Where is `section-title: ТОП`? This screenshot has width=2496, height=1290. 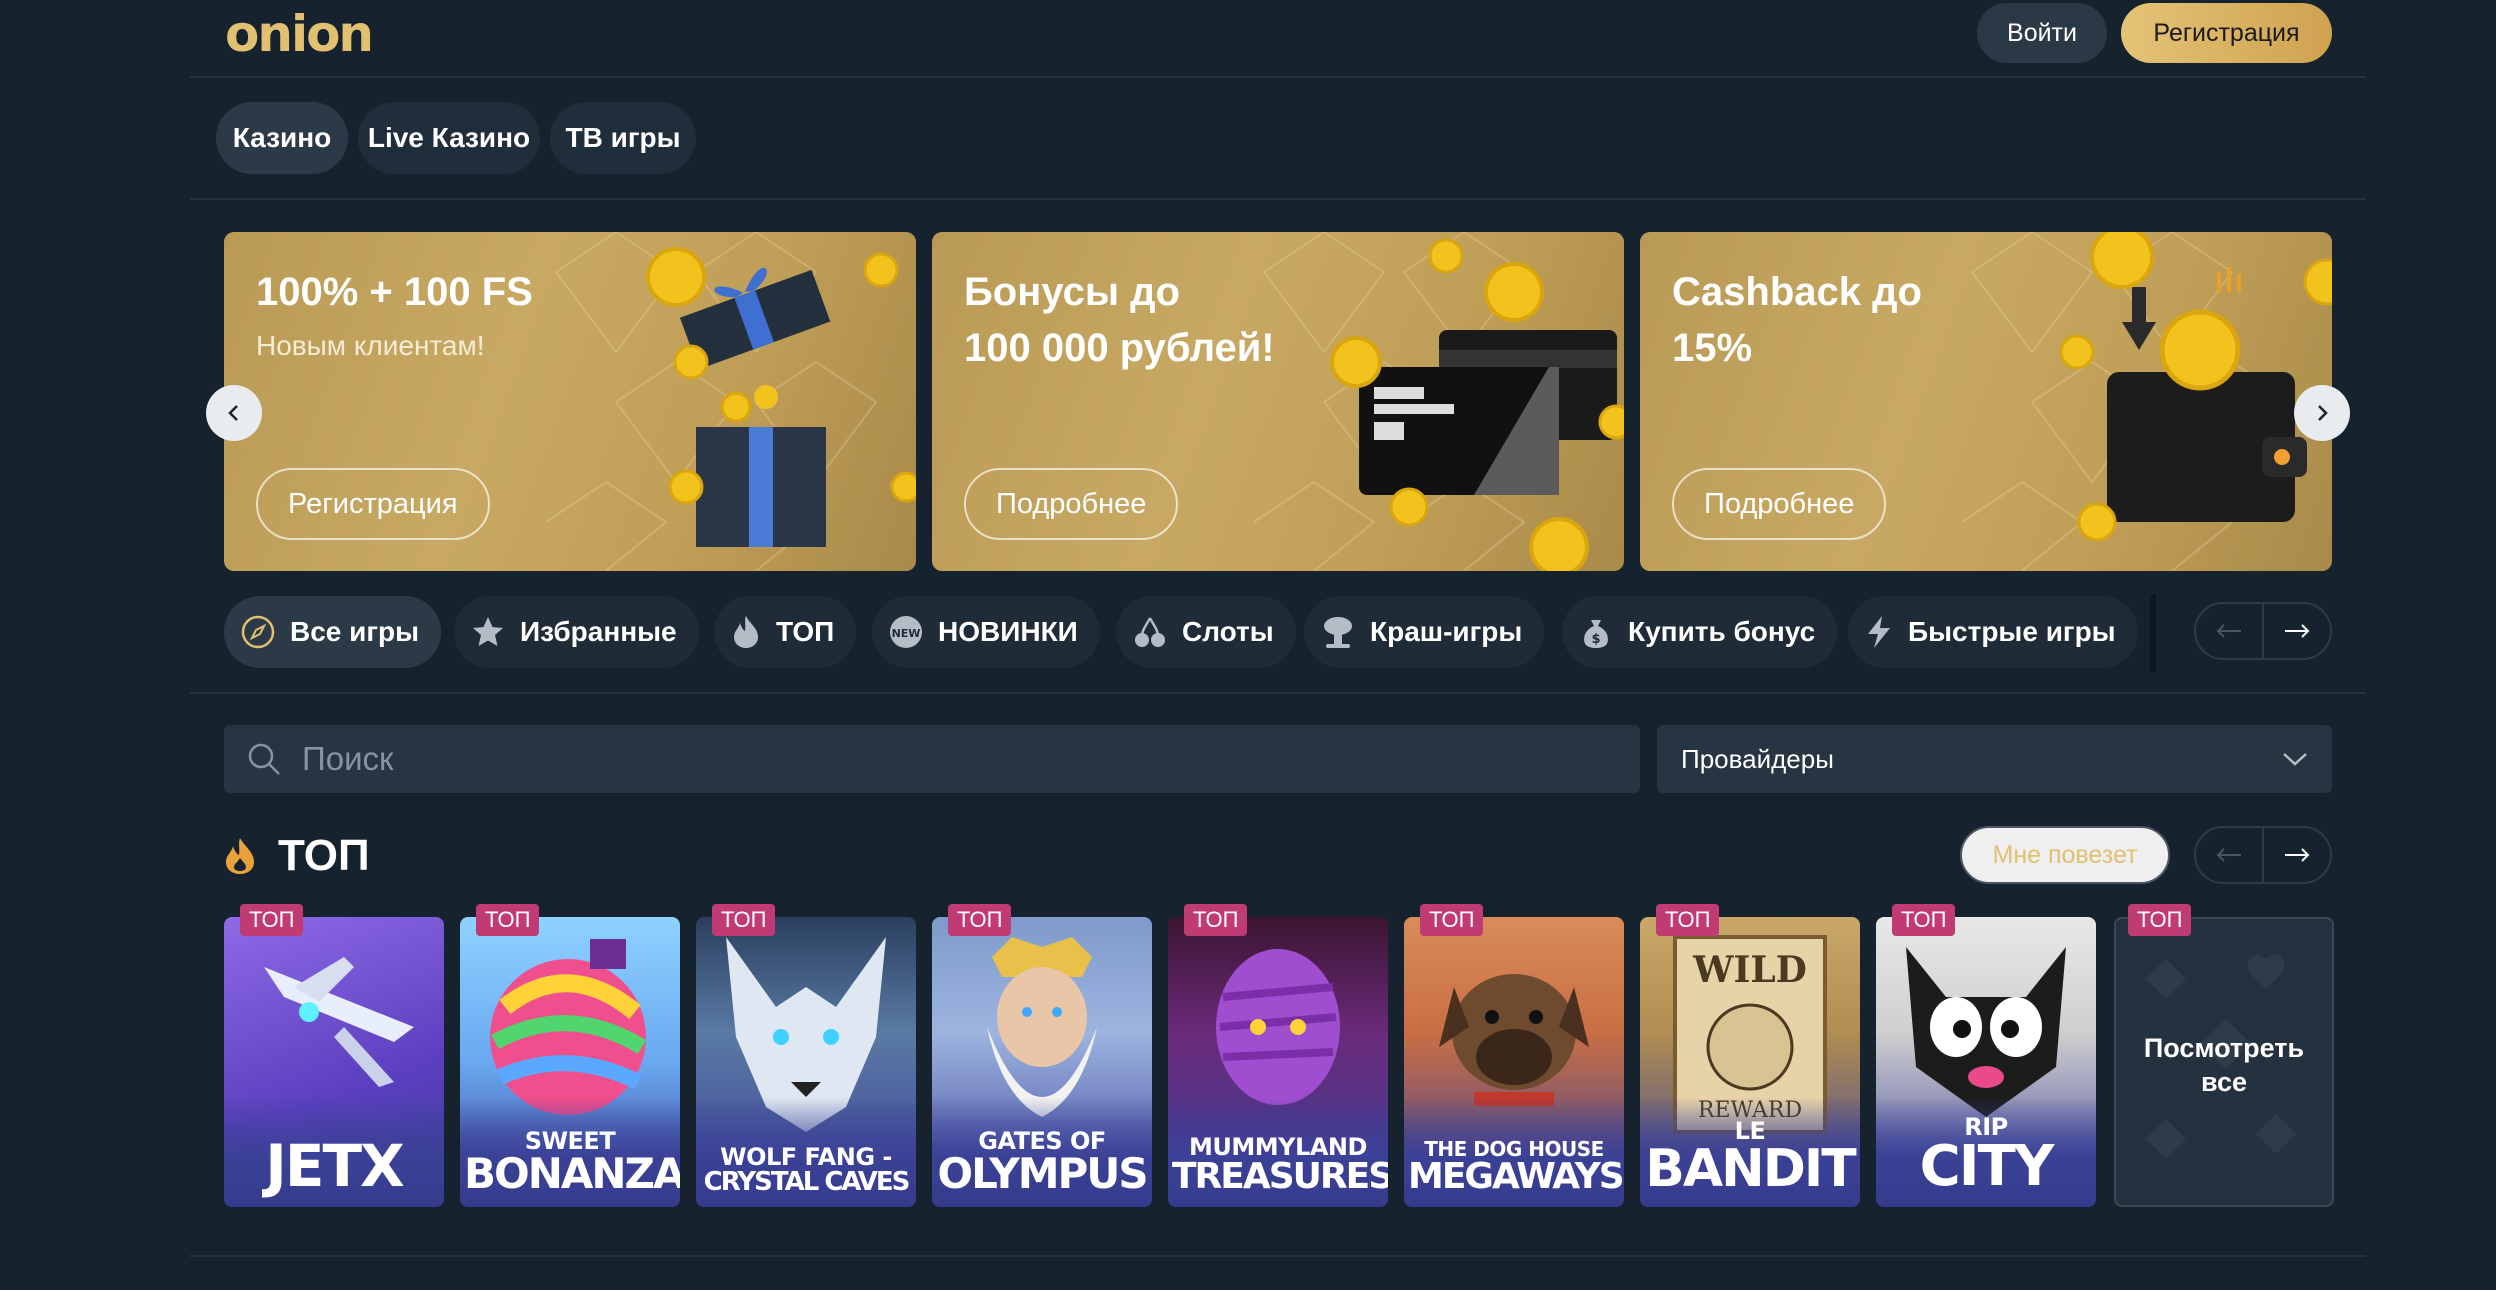
section-title: ТОП is located at coordinates (297, 856).